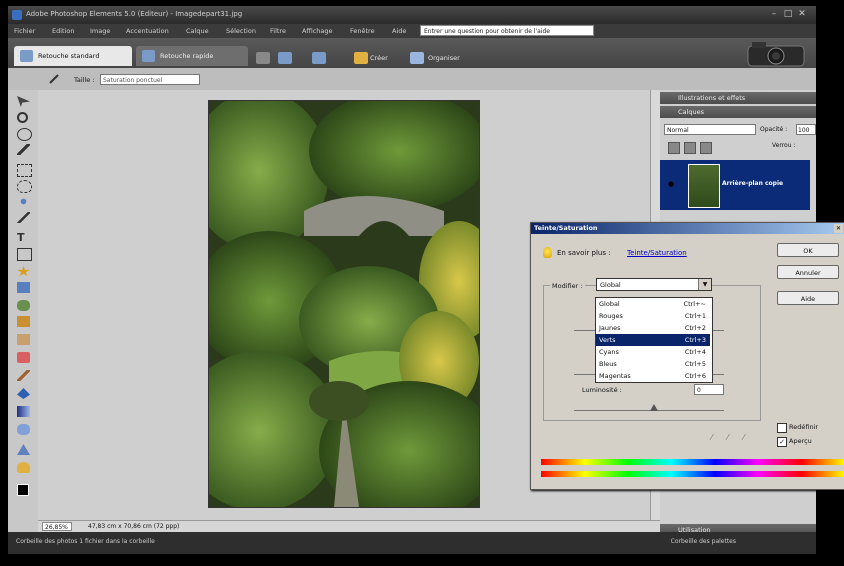 Image resolution: width=844 pixels, height=566 pixels. What do you see at coordinates (802, 14) in the screenshot?
I see `close-icon: ✕` at bounding box center [802, 14].